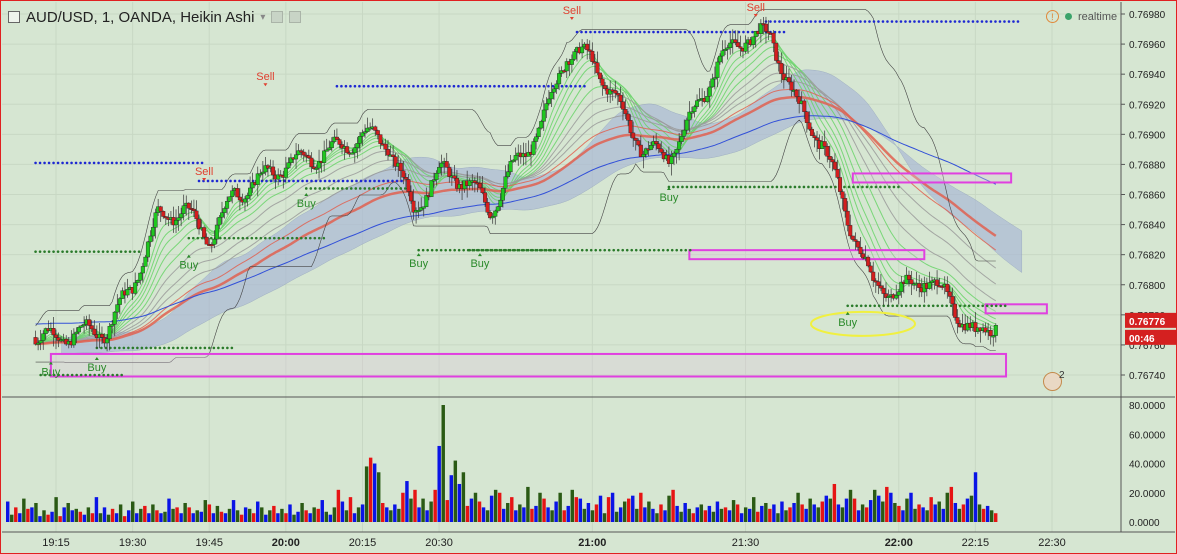  What do you see at coordinates (14, 17) in the screenshot?
I see `collapse-icon` at bounding box center [14, 17].